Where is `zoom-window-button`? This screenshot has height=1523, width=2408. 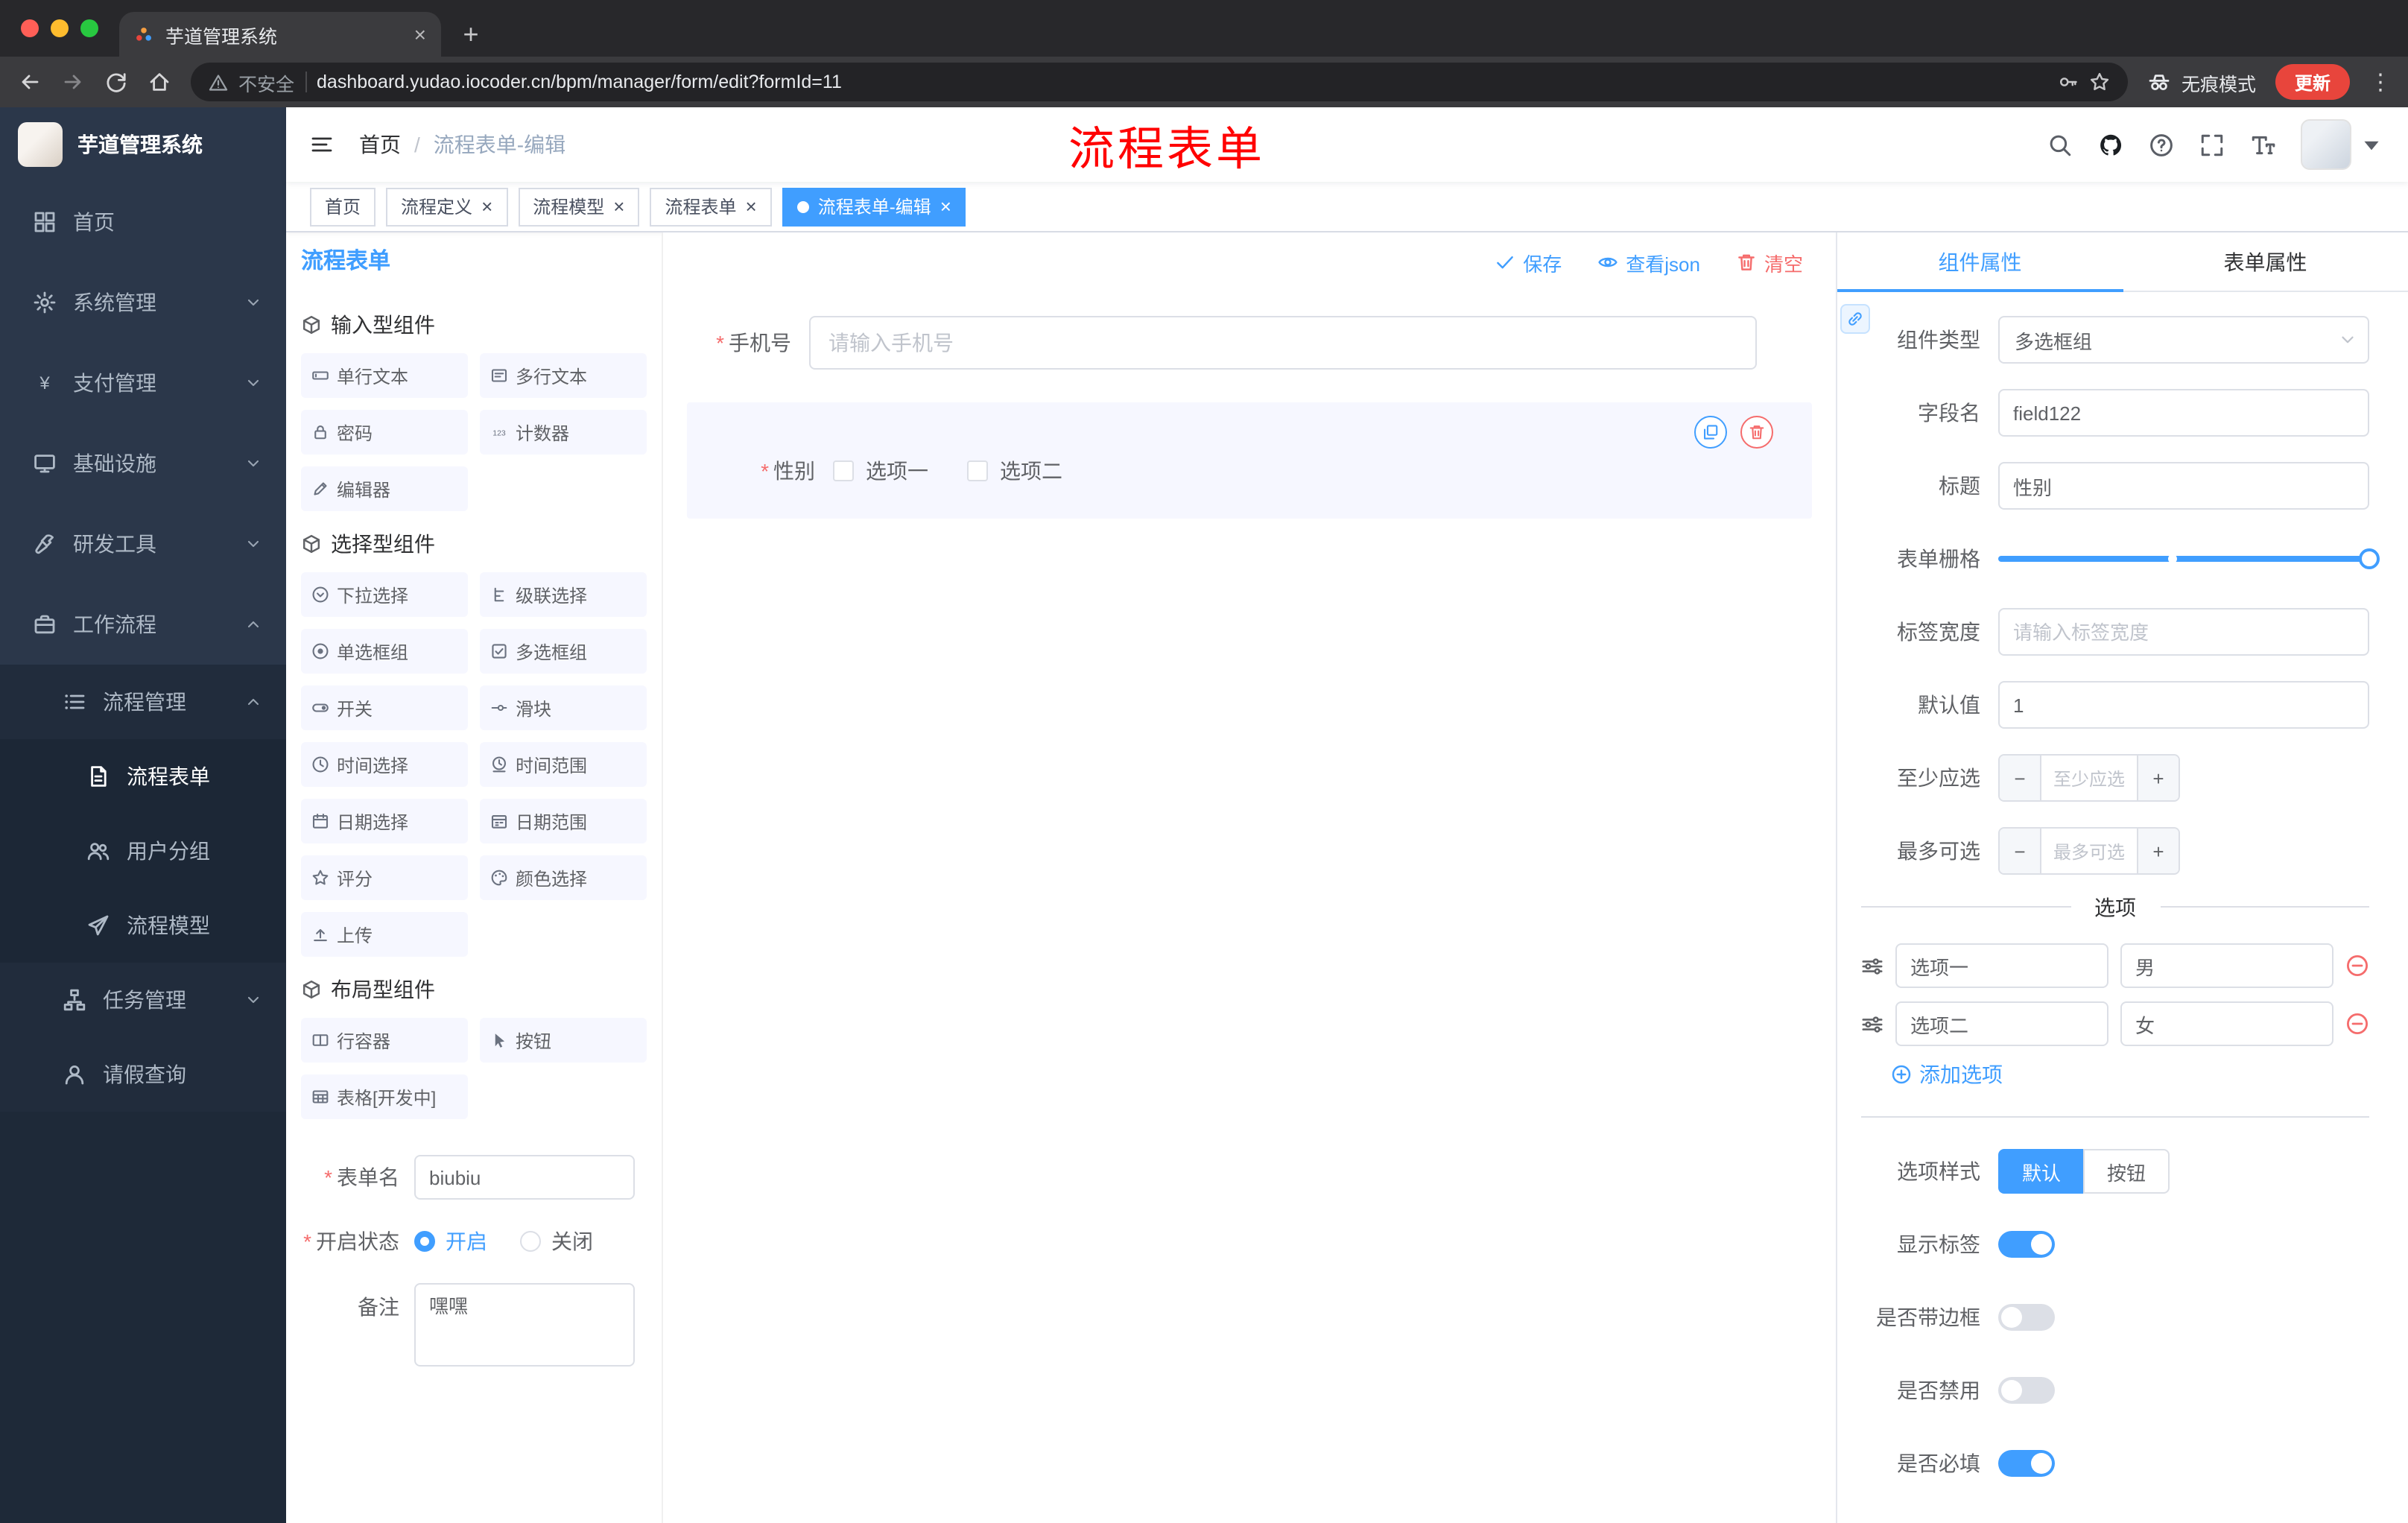 zoom-window-button is located at coordinates (89, 28).